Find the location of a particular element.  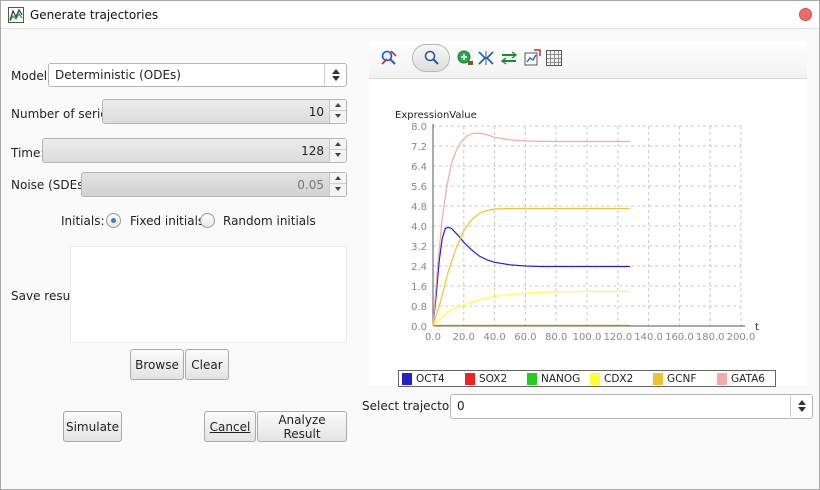

noise-value: 0.05 is located at coordinates (310, 185).